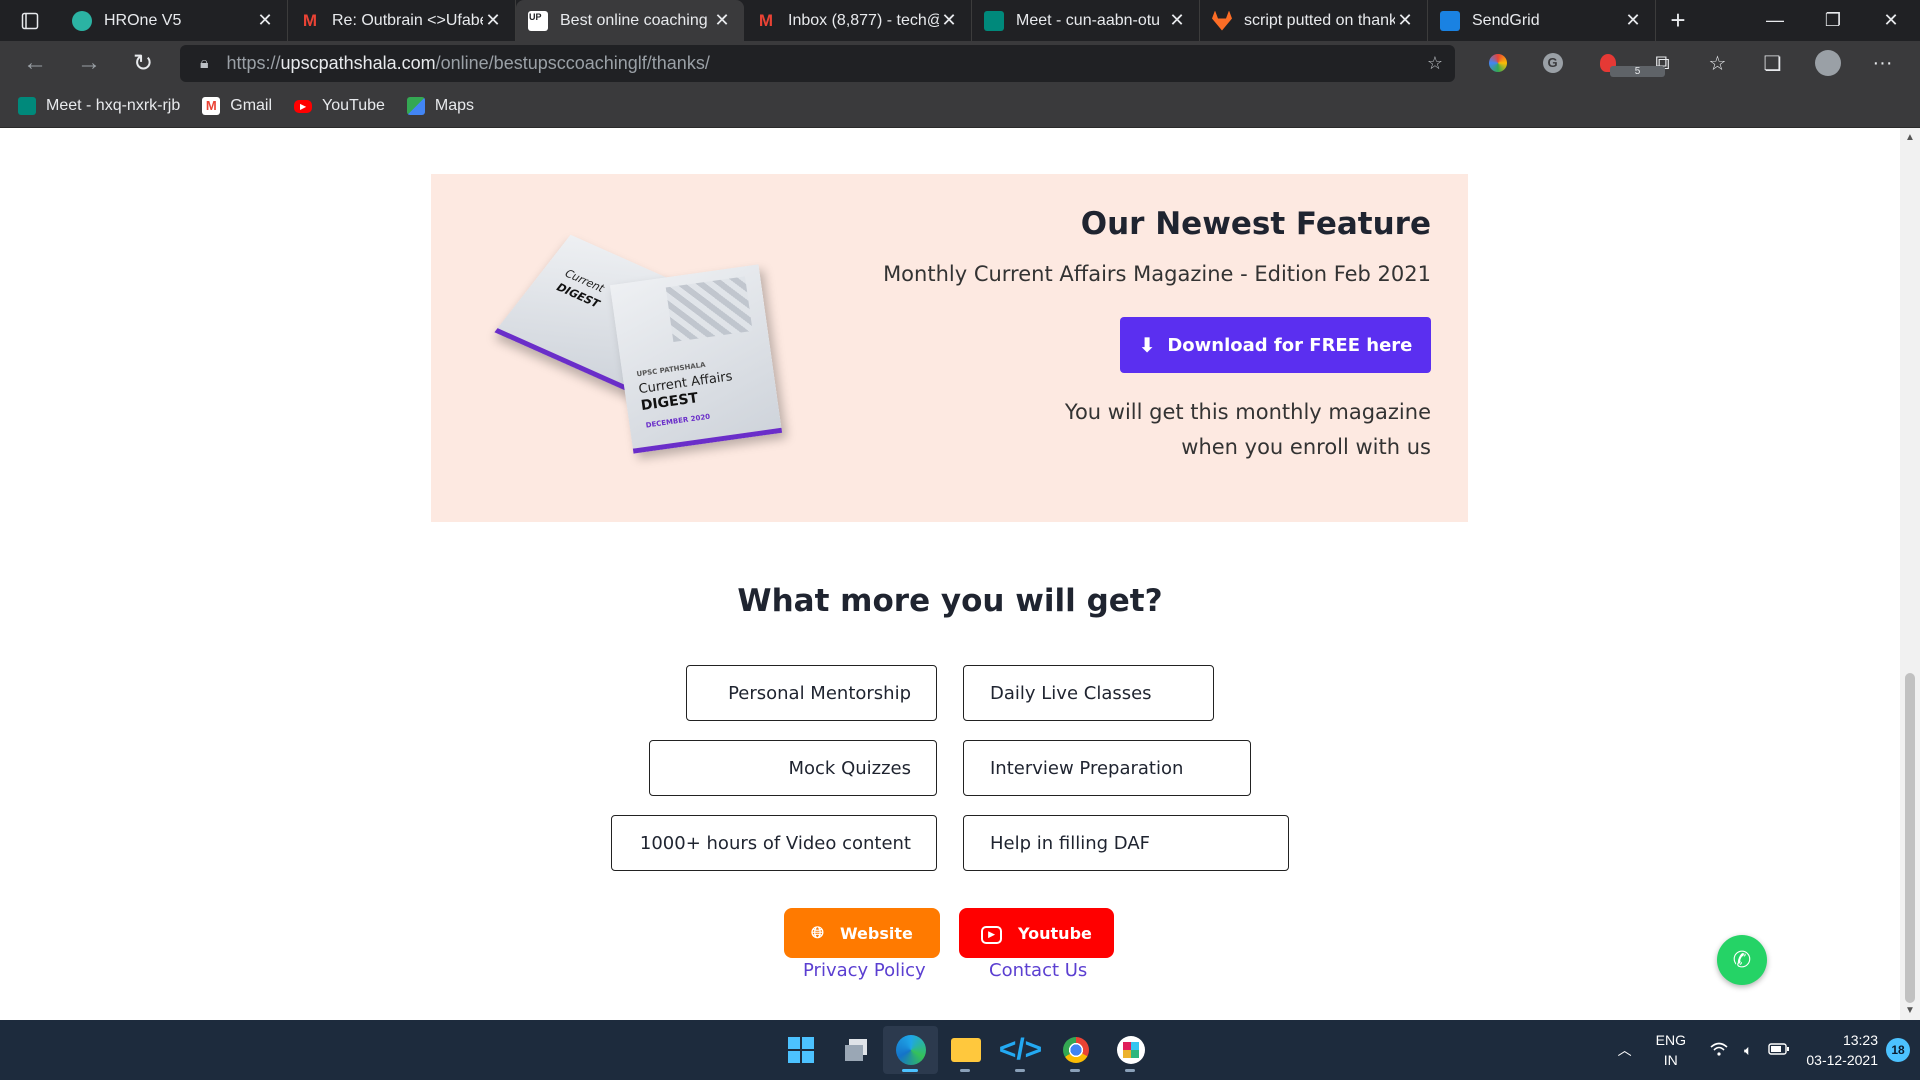 This screenshot has height=1080, width=1920. I want to click on taskbar-file-explorer, so click(965, 1050).